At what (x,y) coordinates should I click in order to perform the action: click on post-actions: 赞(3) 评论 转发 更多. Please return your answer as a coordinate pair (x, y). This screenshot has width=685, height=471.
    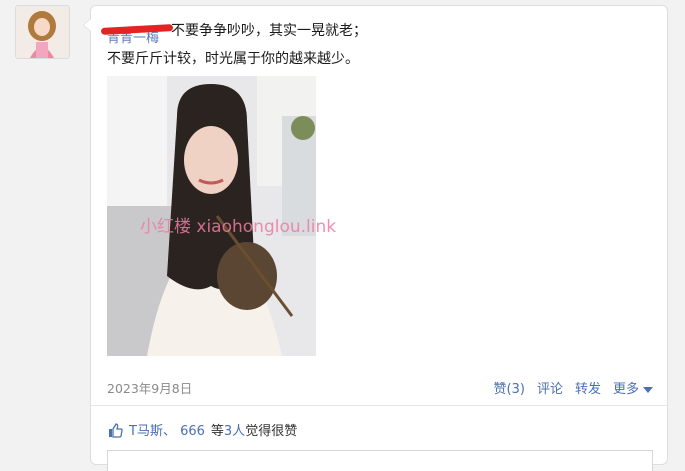
    Looking at the image, I should click on (573, 387).